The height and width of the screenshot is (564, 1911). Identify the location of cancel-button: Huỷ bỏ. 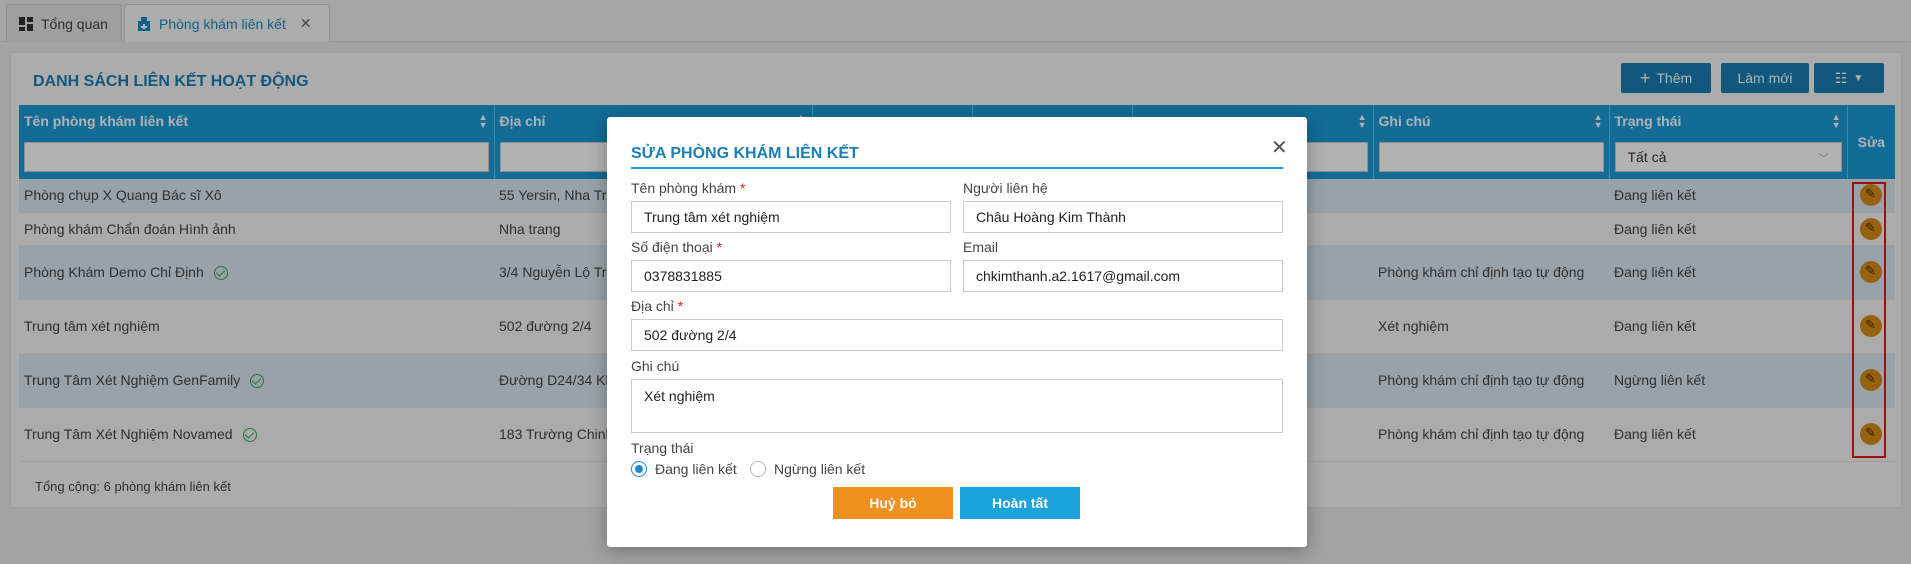
(893, 503).